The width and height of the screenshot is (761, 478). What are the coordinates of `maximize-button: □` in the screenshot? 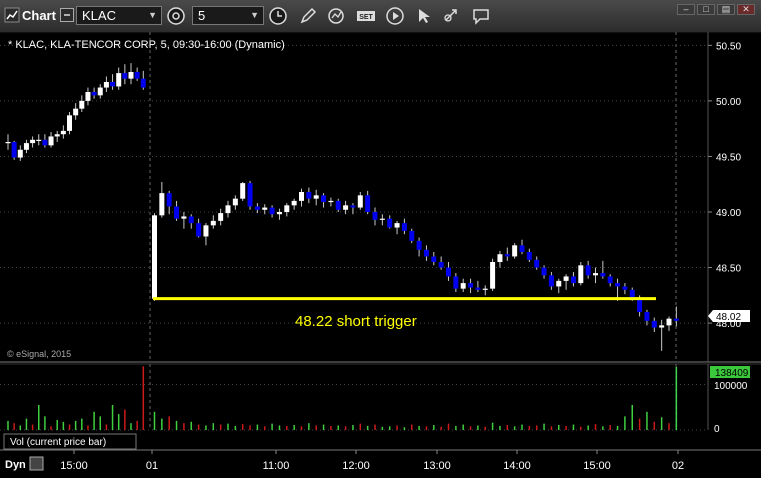 It's located at (706, 9).